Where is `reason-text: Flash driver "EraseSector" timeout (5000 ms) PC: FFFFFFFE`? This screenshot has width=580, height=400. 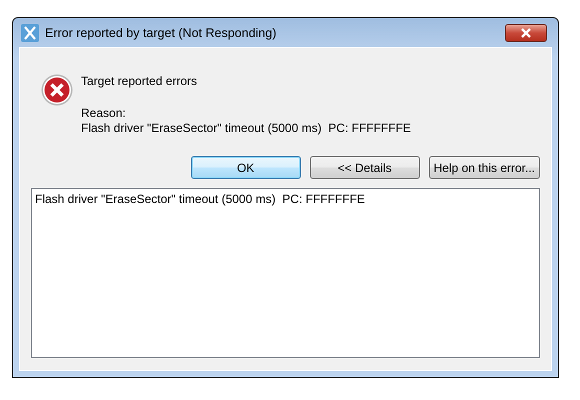 reason-text: Flash driver "EraseSector" timeout (5000 ms) PC: FFFFFFFE is located at coordinates (246, 128).